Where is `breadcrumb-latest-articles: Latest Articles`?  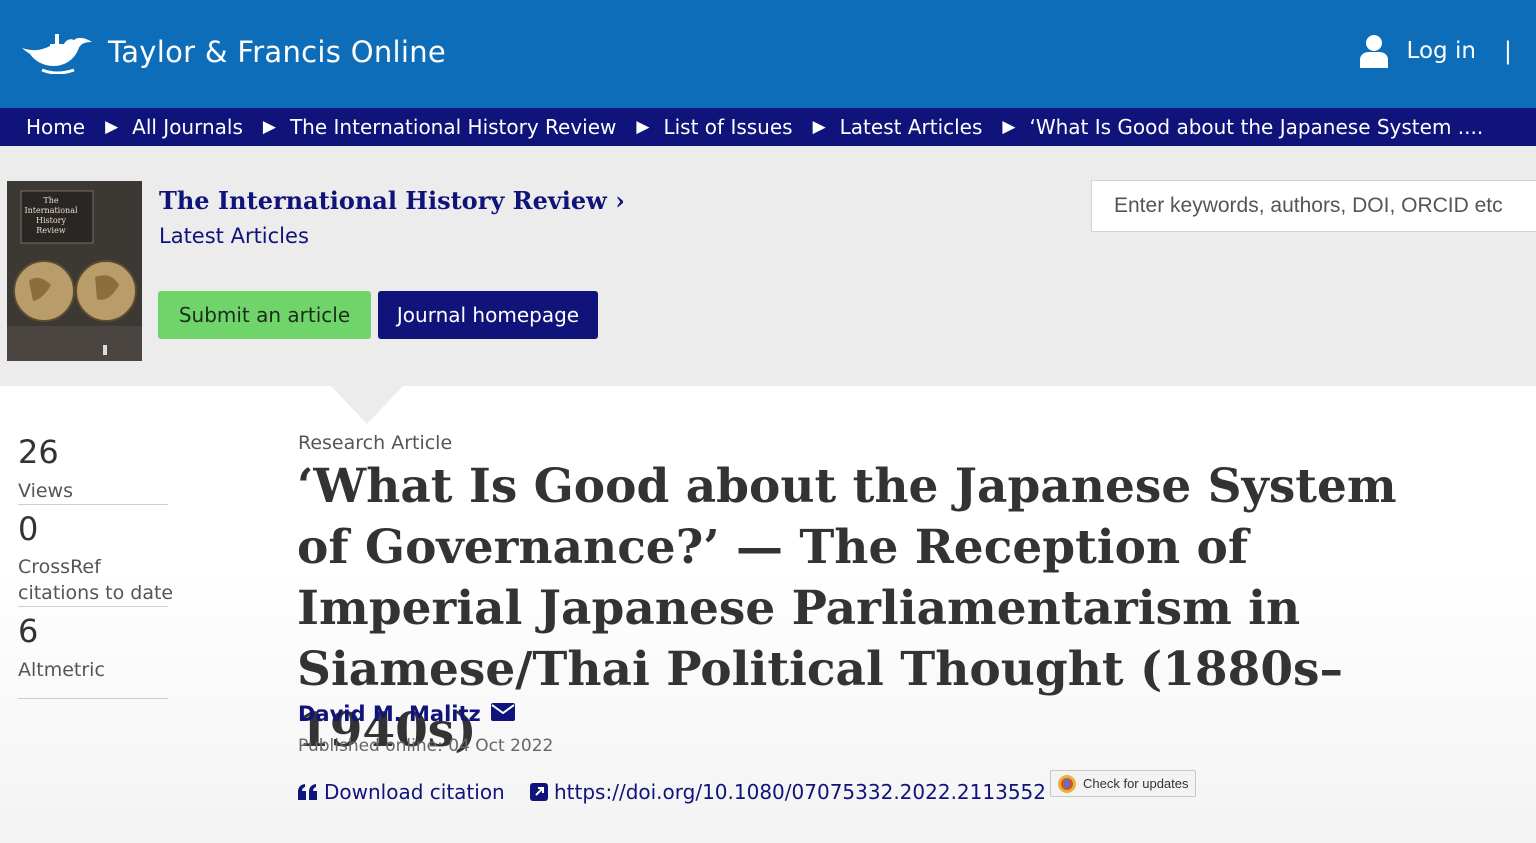
breadcrumb-latest-articles: Latest Articles is located at coordinates (911, 127).